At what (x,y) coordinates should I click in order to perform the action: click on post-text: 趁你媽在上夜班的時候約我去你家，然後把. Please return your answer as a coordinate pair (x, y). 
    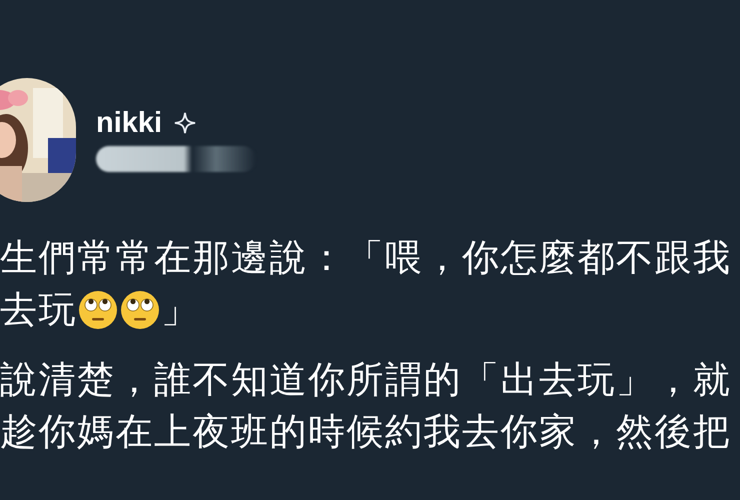
    Looking at the image, I should click on (366, 432).